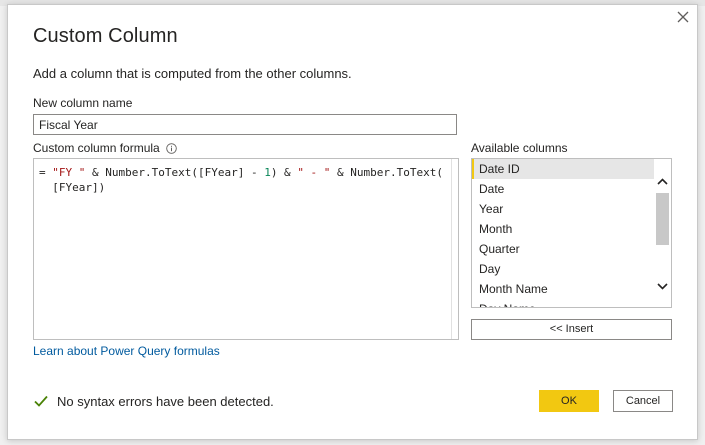  What do you see at coordinates (563, 249) in the screenshot?
I see `list-item: Quarter` at bounding box center [563, 249].